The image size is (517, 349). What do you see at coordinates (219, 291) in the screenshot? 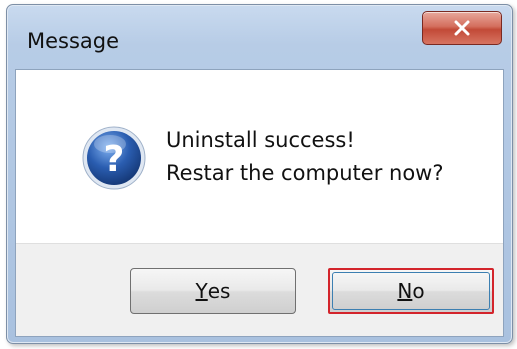
I see `yes-button-label: es` at bounding box center [219, 291].